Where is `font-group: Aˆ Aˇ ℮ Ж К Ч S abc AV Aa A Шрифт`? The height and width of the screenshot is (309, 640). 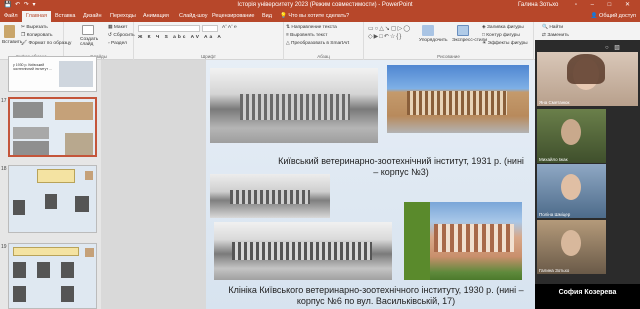
font-group: Aˆ Aˇ ℮ Ж К Ч S abc AV Aa A Шрифт is located at coordinates (209, 41).